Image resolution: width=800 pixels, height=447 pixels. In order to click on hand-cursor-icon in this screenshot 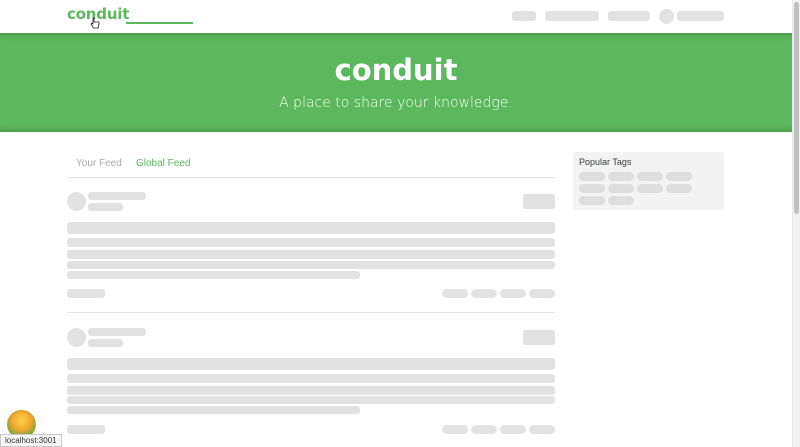, I will do `click(95, 23)`.